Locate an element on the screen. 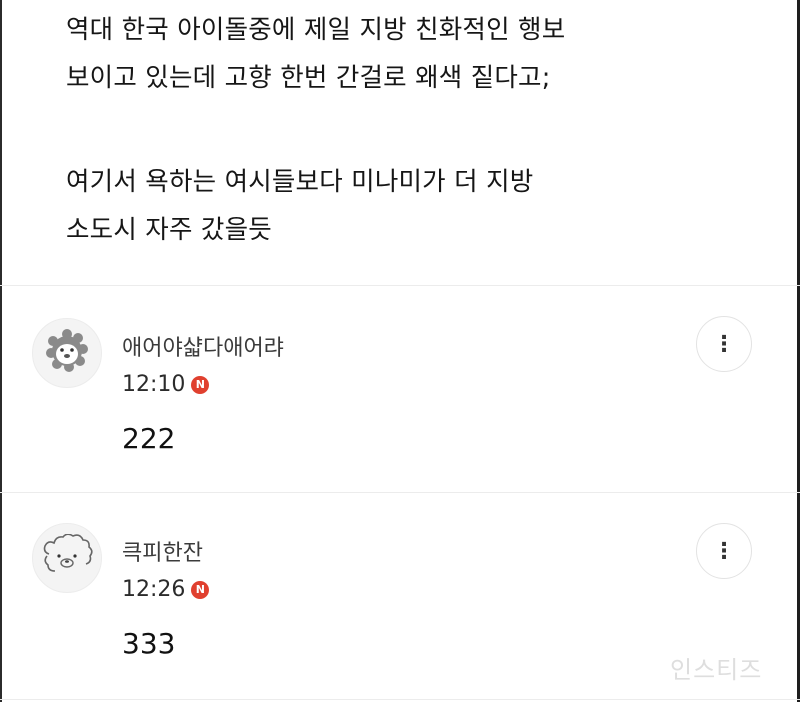  fluffy-dog-icon is located at coordinates (67, 557).